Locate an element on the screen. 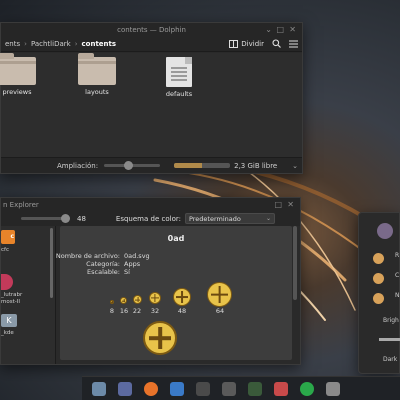 This screenshot has height=400, width=400. dark-mode-label: Dark is located at coordinates (390, 359).